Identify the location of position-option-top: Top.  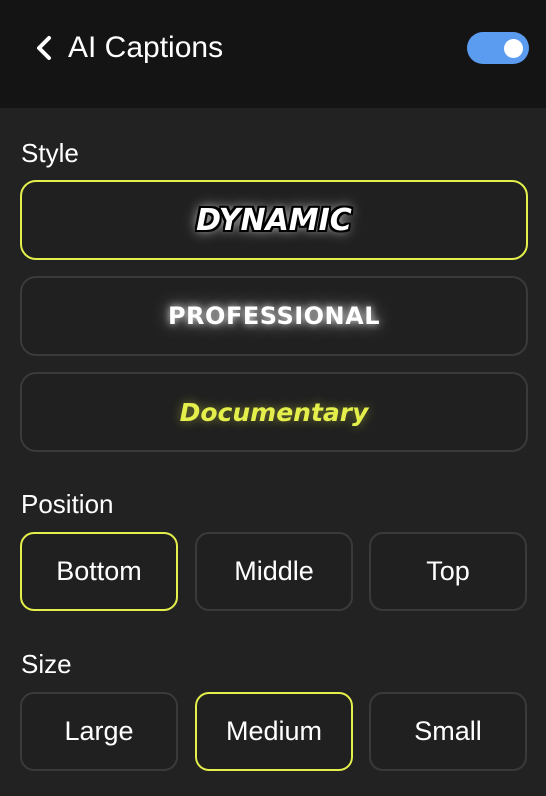
(448, 571).